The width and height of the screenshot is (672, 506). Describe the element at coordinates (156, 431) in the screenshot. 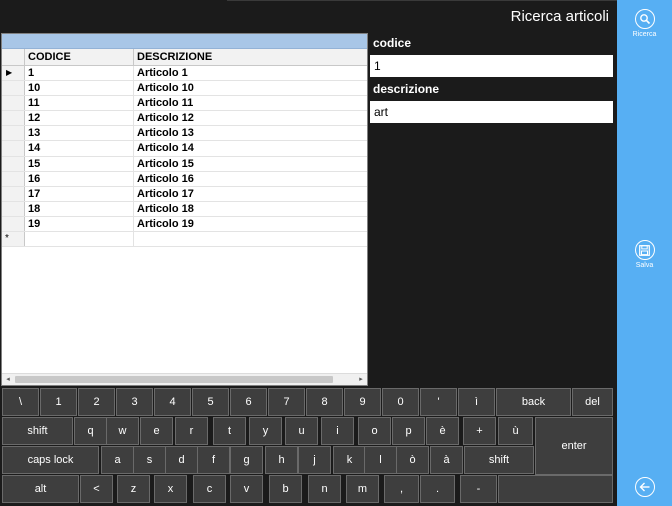

I see `key-char: e` at that location.